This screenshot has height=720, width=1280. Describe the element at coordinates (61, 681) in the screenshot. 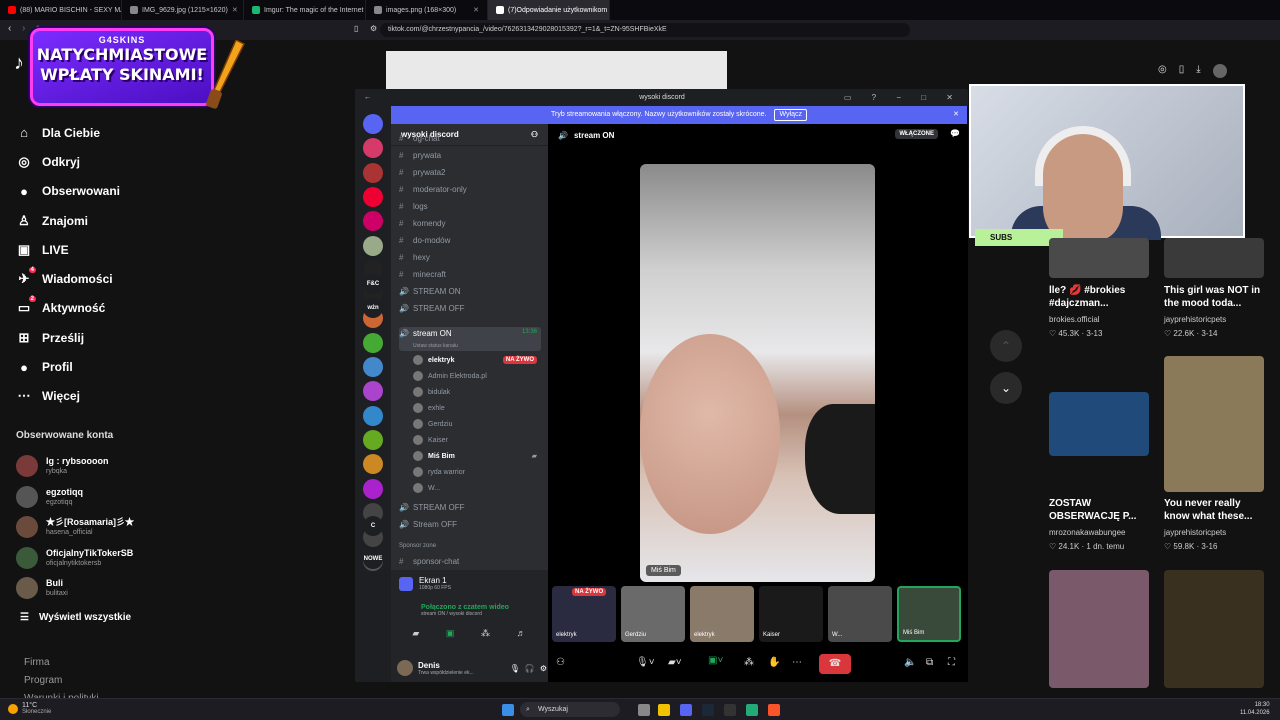

I see `footer-link: Program` at that location.